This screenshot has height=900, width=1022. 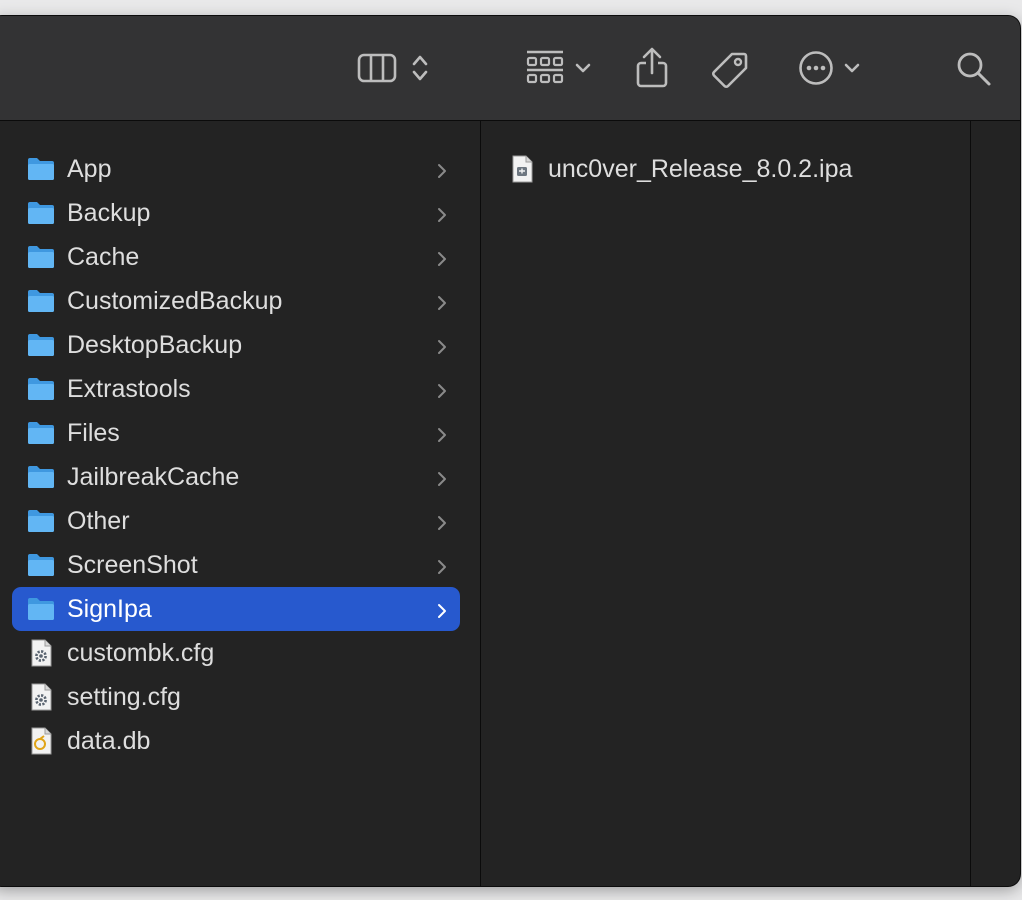 I want to click on group-by-button, so click(x=558, y=68).